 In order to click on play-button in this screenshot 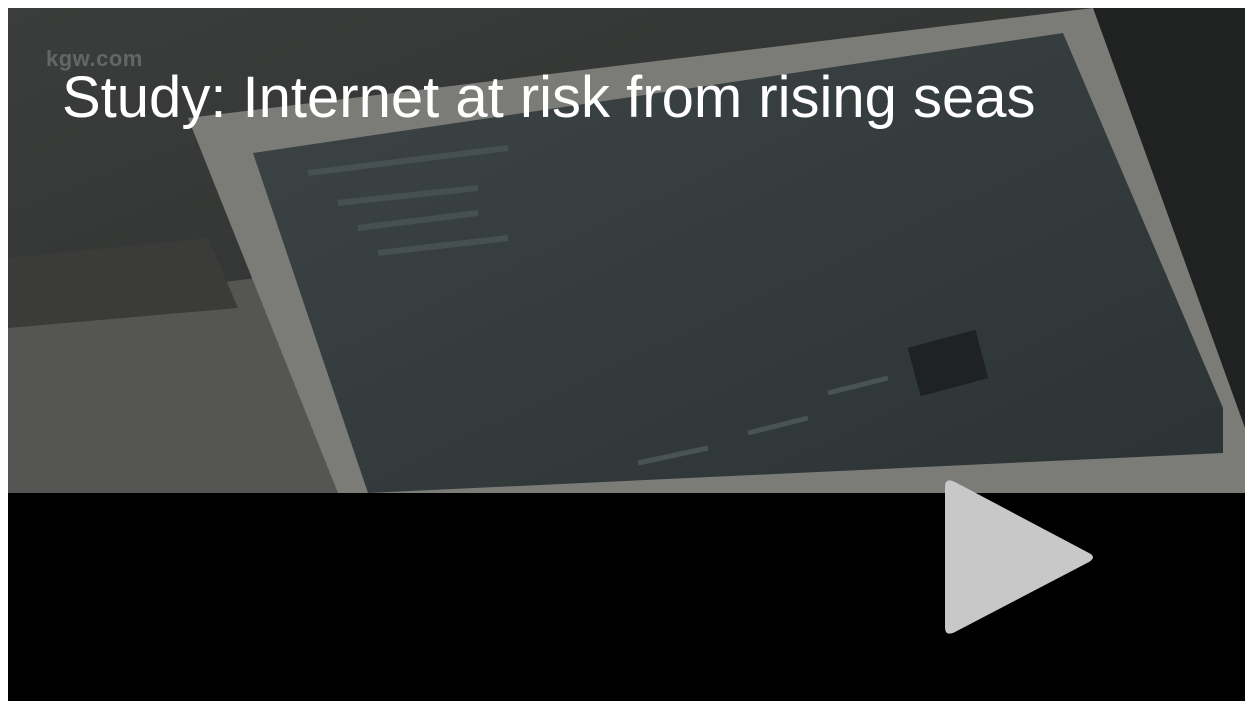, I will do `click(1018, 557)`.